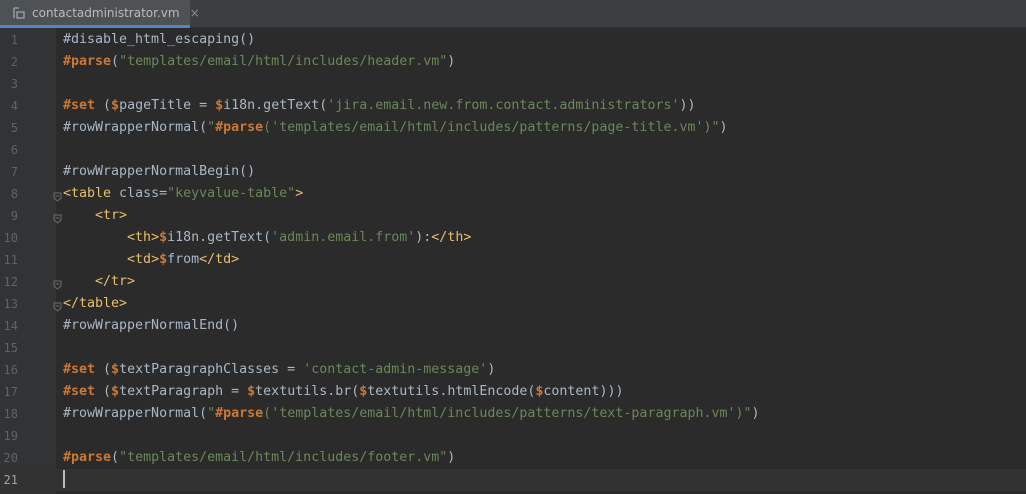  What do you see at coordinates (135, 127) in the screenshot?
I see `code-token: #rowWrapperNormal(` at bounding box center [135, 127].